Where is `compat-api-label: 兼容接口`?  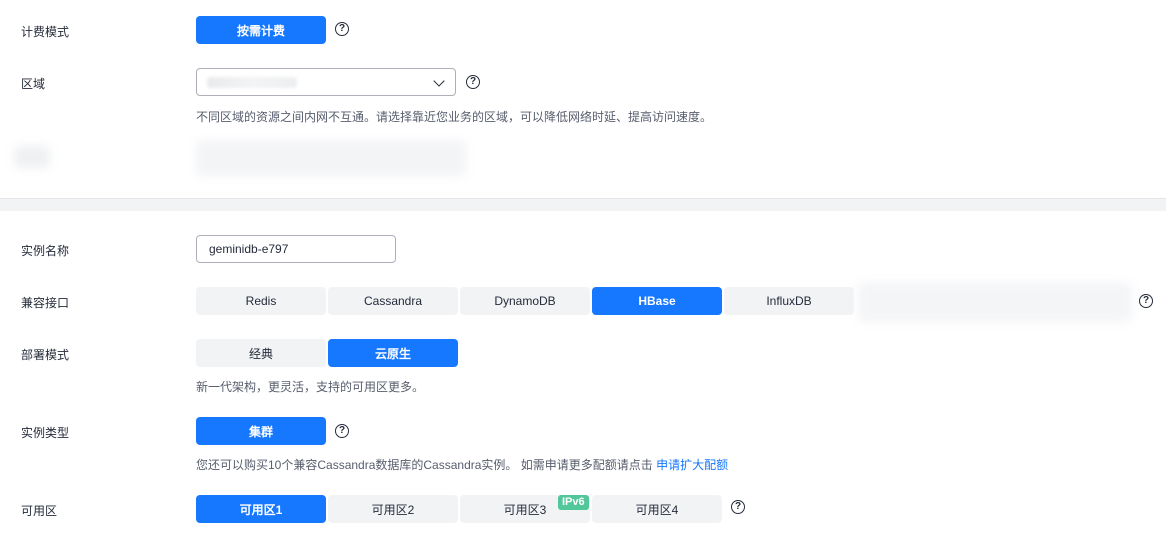
compat-api-label: 兼容接口 is located at coordinates (45, 303).